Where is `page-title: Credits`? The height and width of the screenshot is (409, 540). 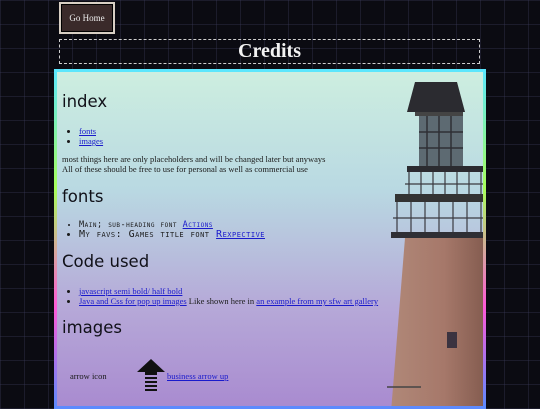
page-title: Credits is located at coordinates (269, 51).